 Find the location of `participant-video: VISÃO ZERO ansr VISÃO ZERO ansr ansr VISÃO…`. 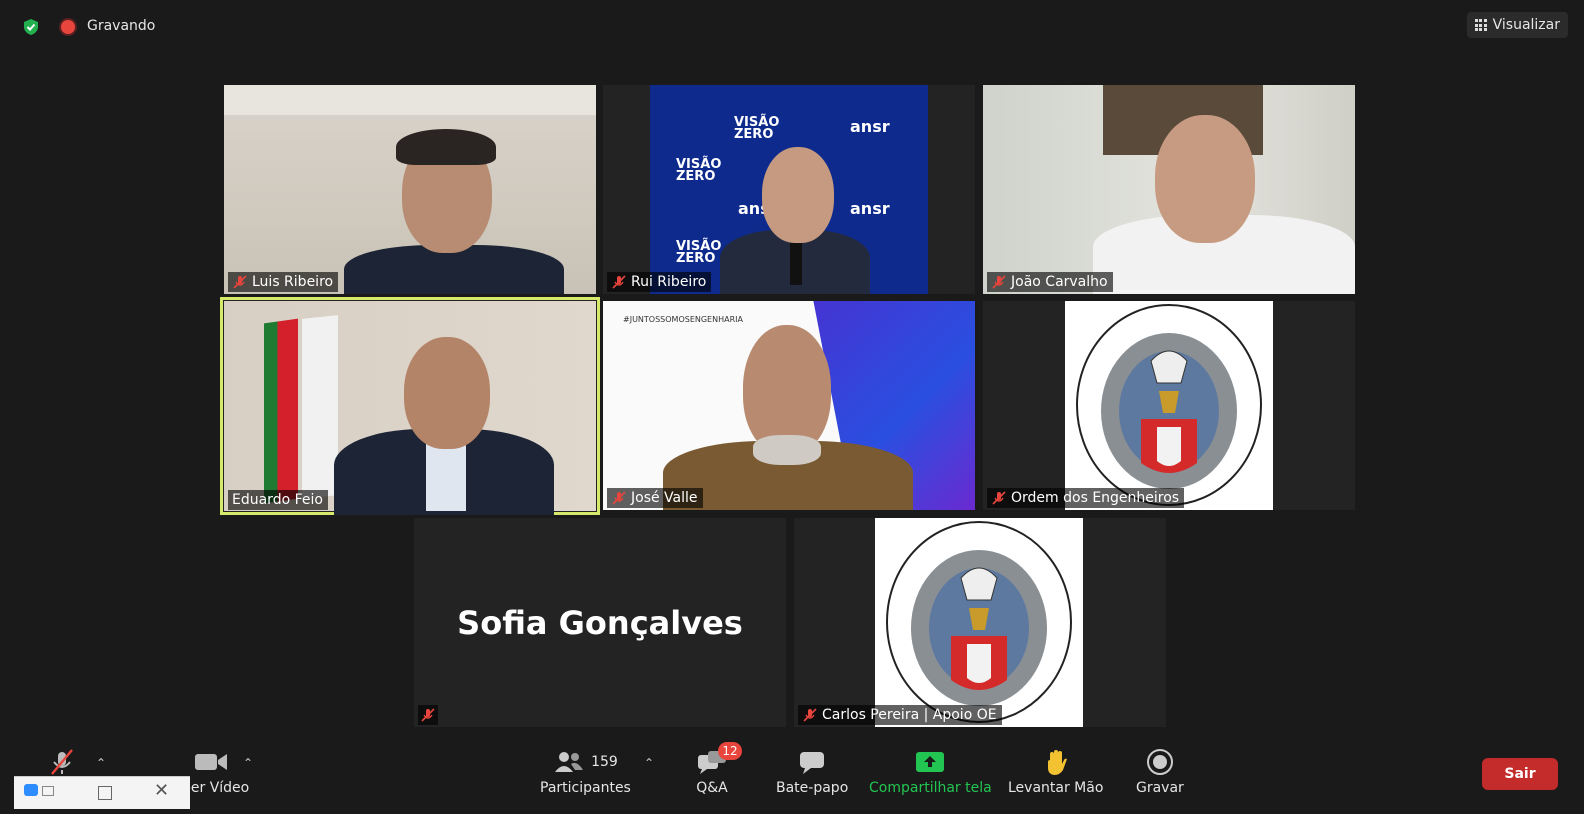

participant-video: VISÃO ZERO ansr VISÃO ZERO ansr ansr VISÃO… is located at coordinates (789, 189).